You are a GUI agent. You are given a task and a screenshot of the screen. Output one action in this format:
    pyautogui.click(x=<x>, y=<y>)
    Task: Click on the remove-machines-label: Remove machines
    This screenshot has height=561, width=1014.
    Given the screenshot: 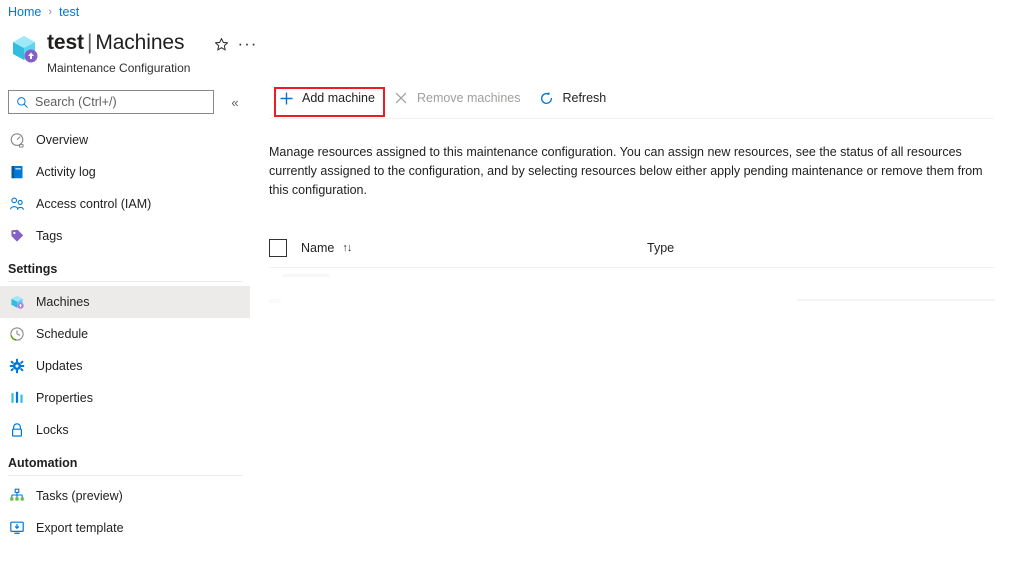 What is the action you would take?
    pyautogui.click(x=468, y=98)
    